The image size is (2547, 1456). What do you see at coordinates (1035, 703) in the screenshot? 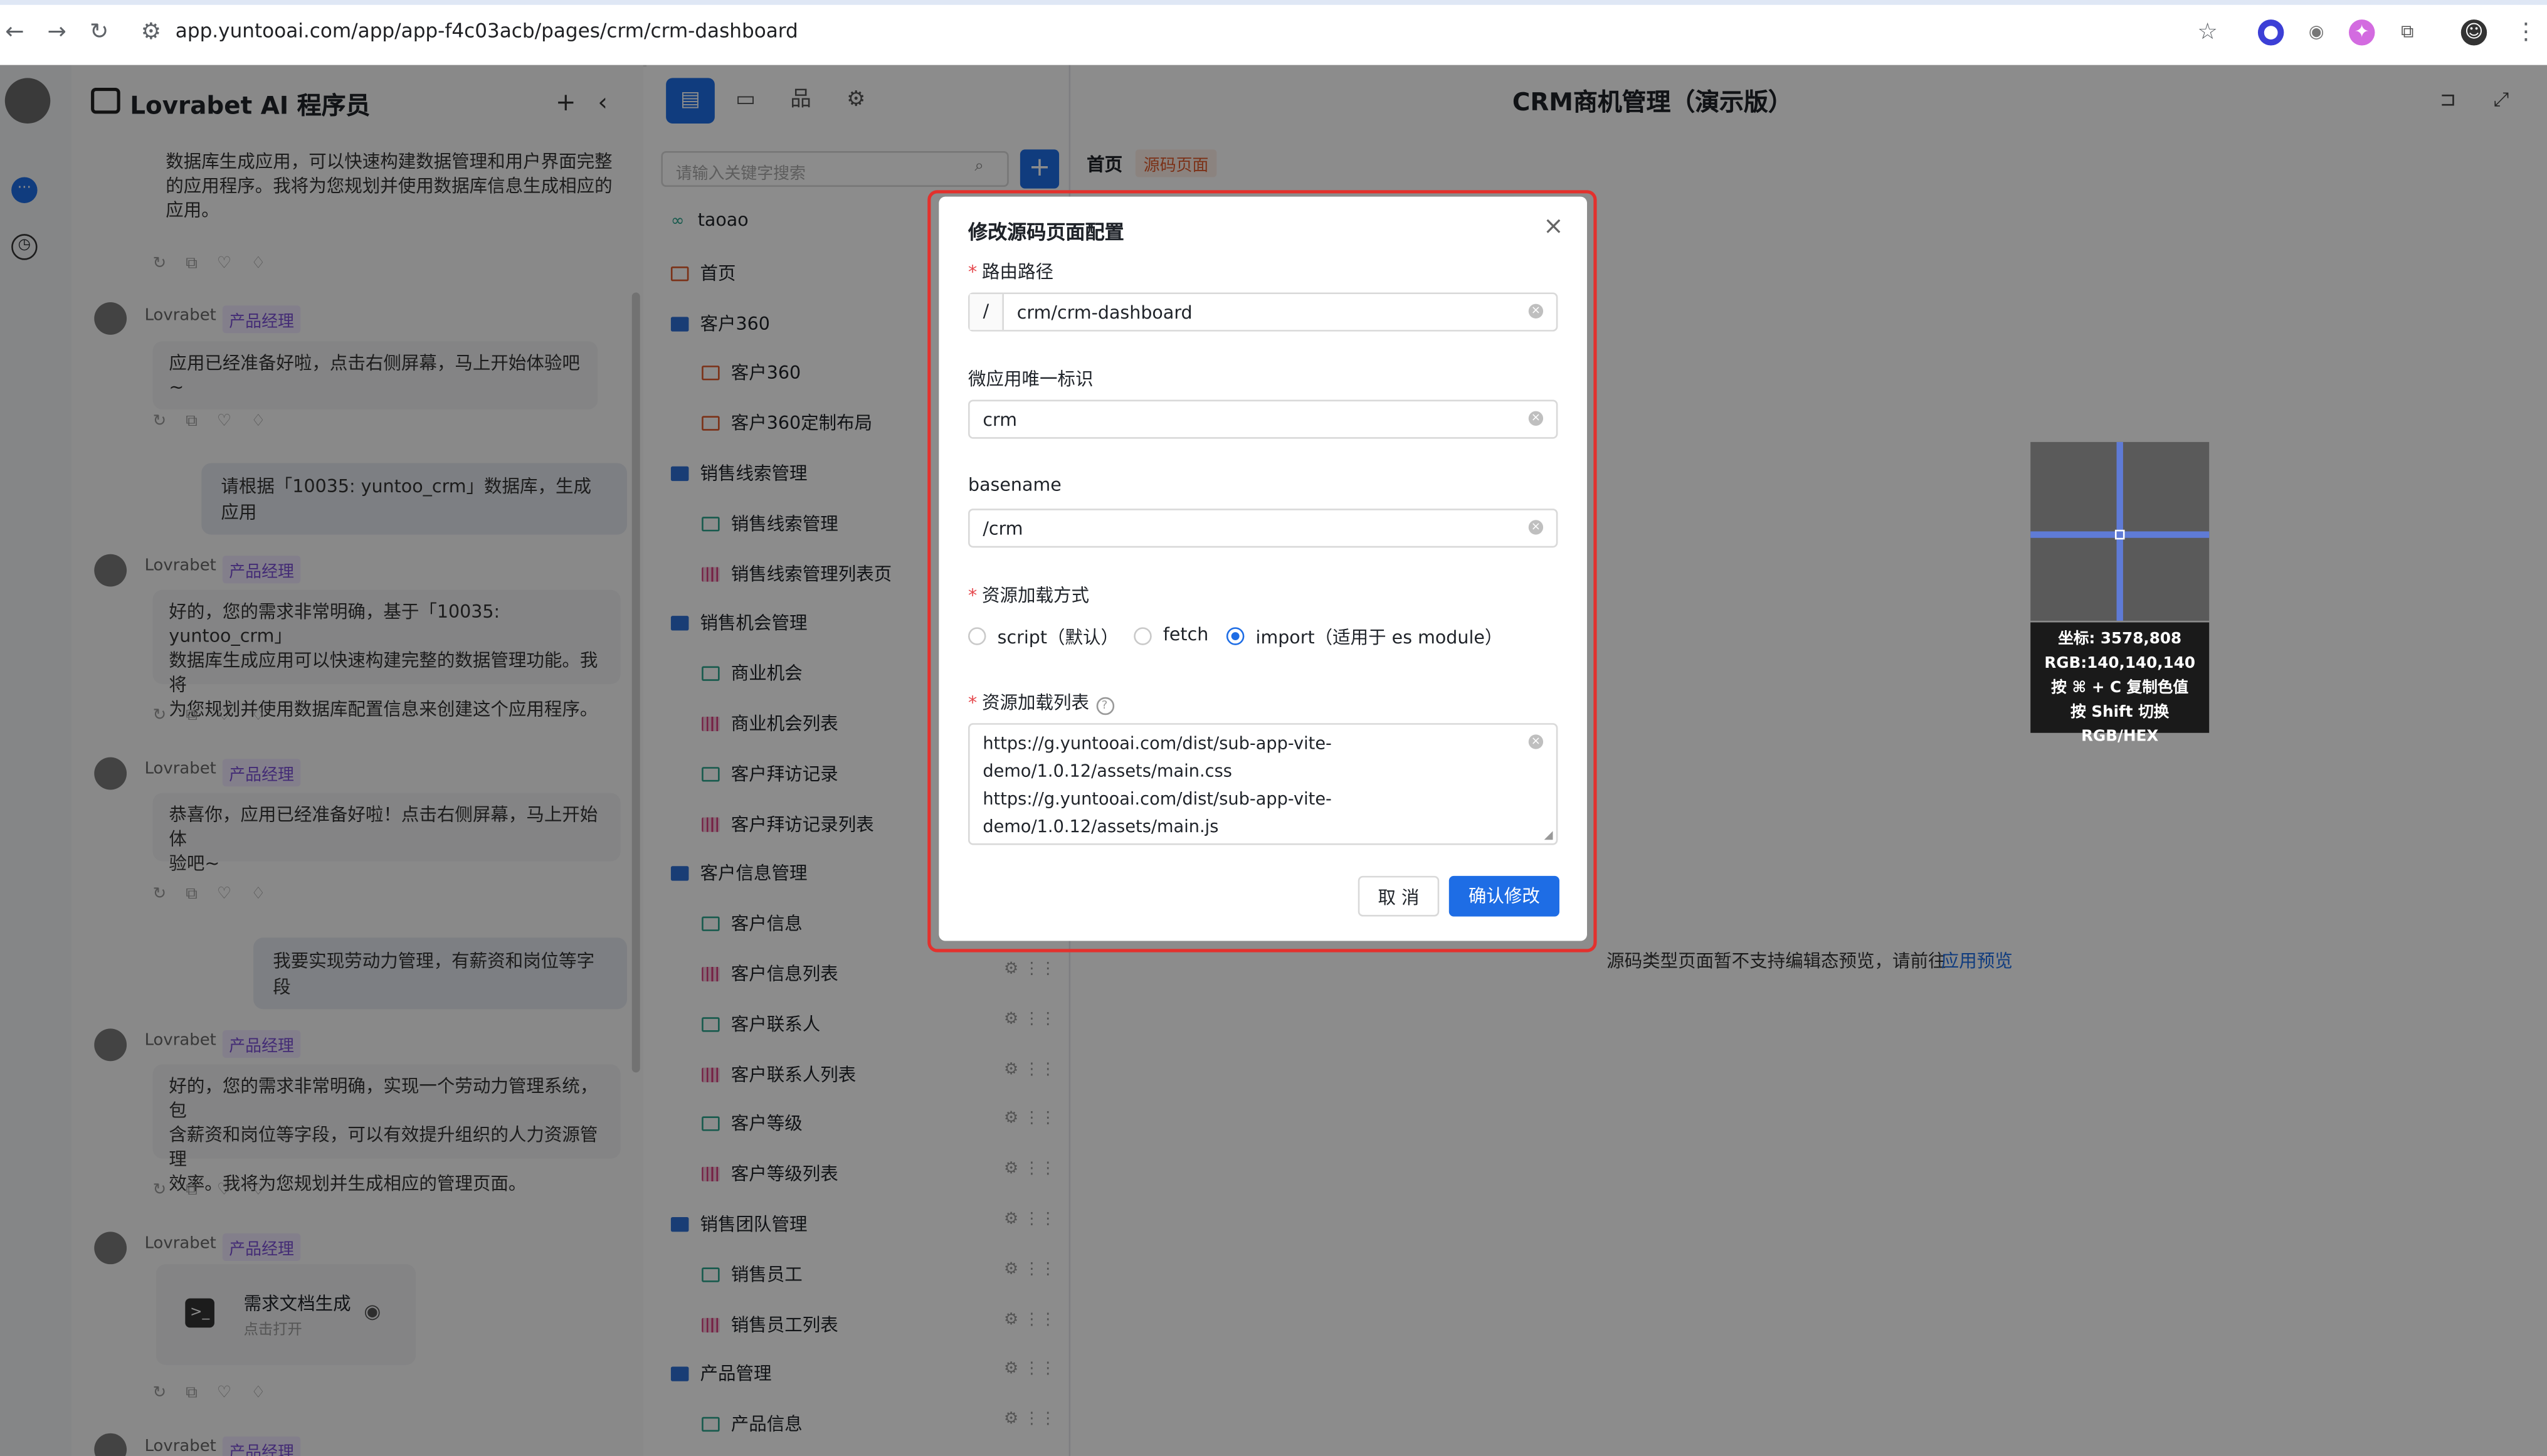
I see `resource-list-label-text: 资源加载列表` at bounding box center [1035, 703].